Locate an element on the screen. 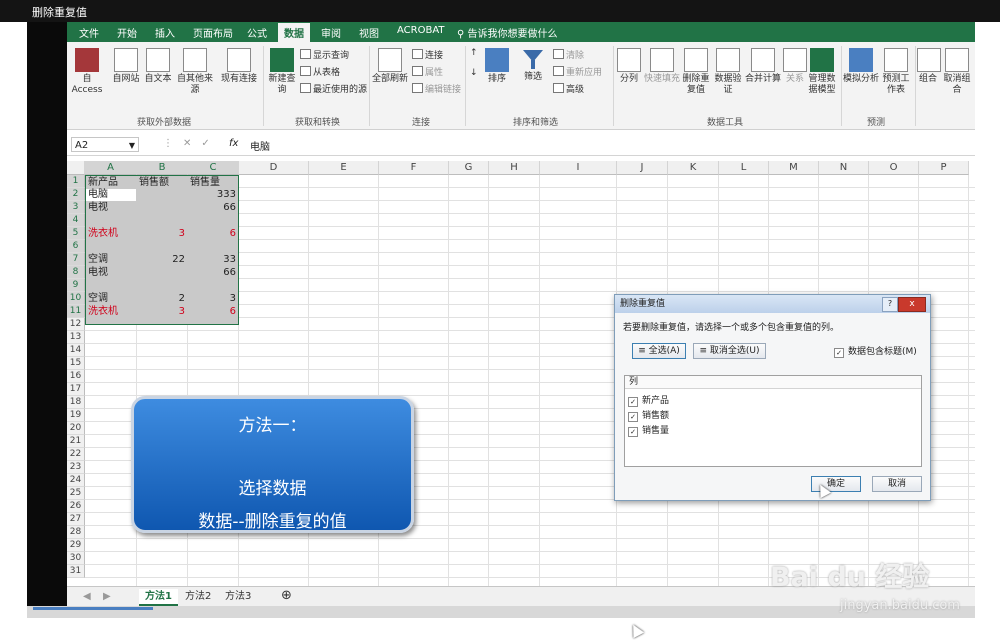  row-header-12: 12 is located at coordinates (76, 324).